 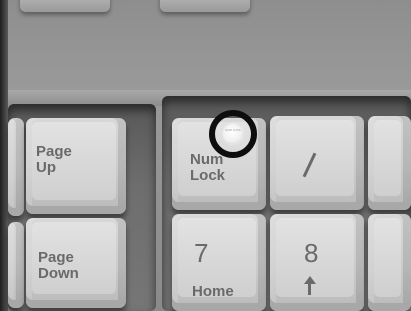 I want to click on asterisk-key-partial, so click(x=389, y=163).